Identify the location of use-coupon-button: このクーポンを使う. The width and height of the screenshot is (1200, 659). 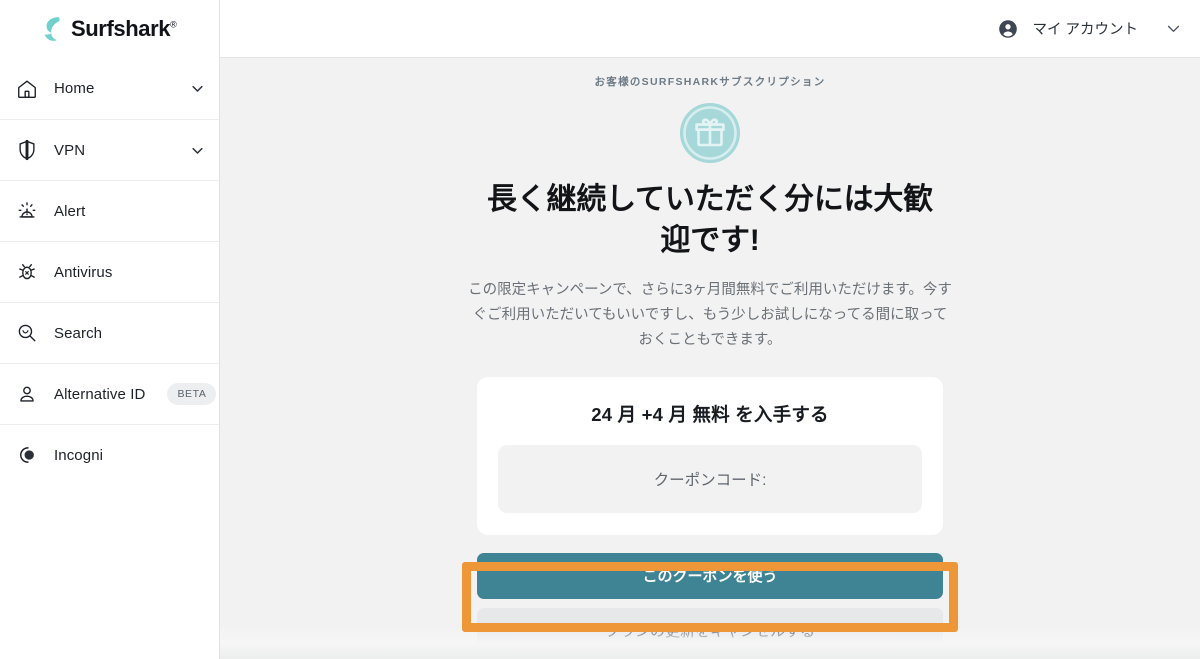
(710, 575).